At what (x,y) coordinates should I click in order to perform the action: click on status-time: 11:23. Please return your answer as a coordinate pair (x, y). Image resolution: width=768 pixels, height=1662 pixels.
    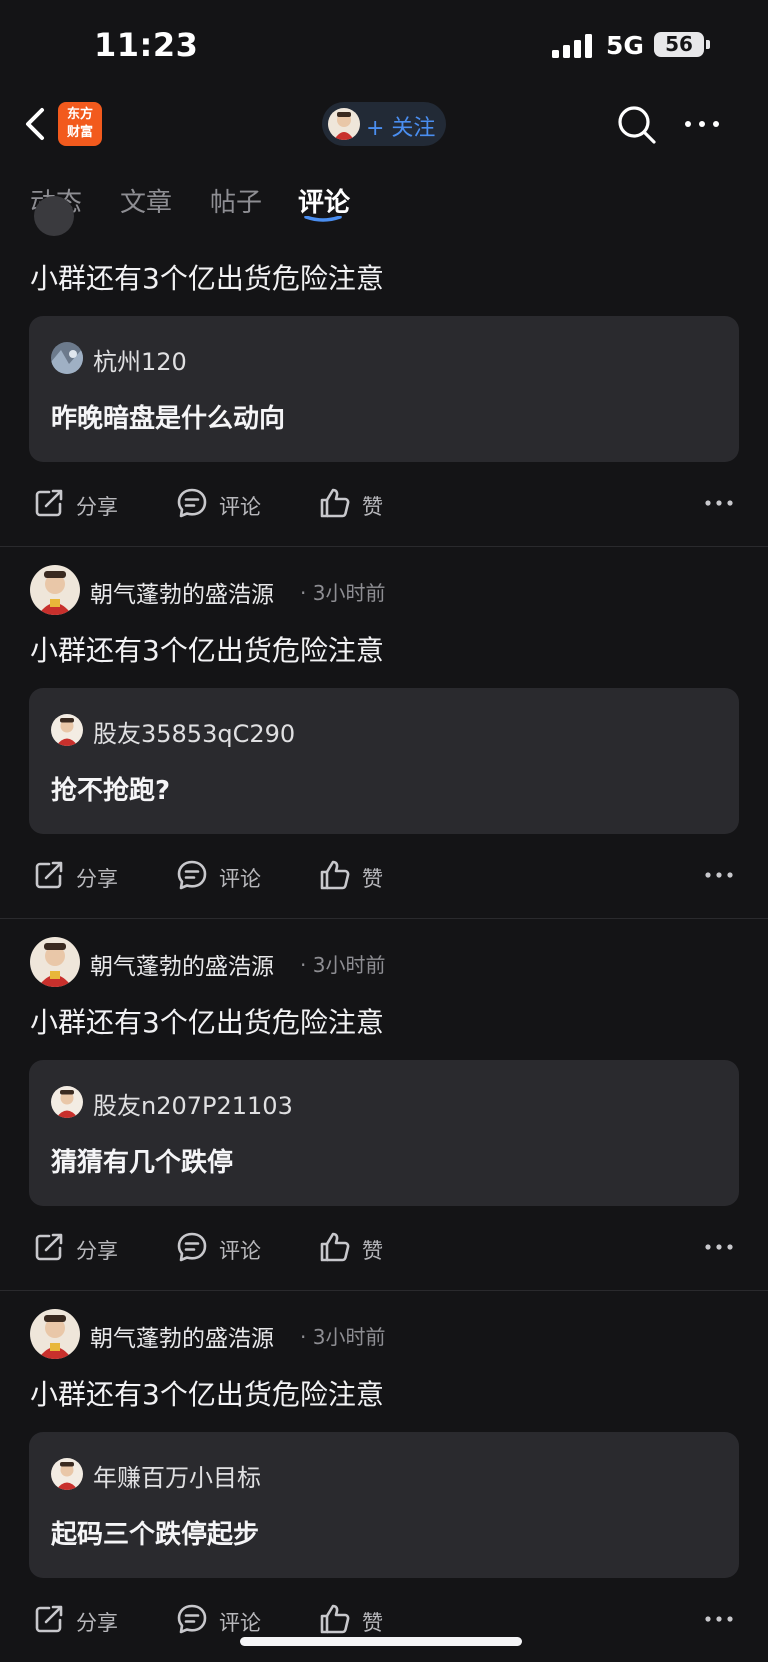
    Looking at the image, I should click on (146, 45).